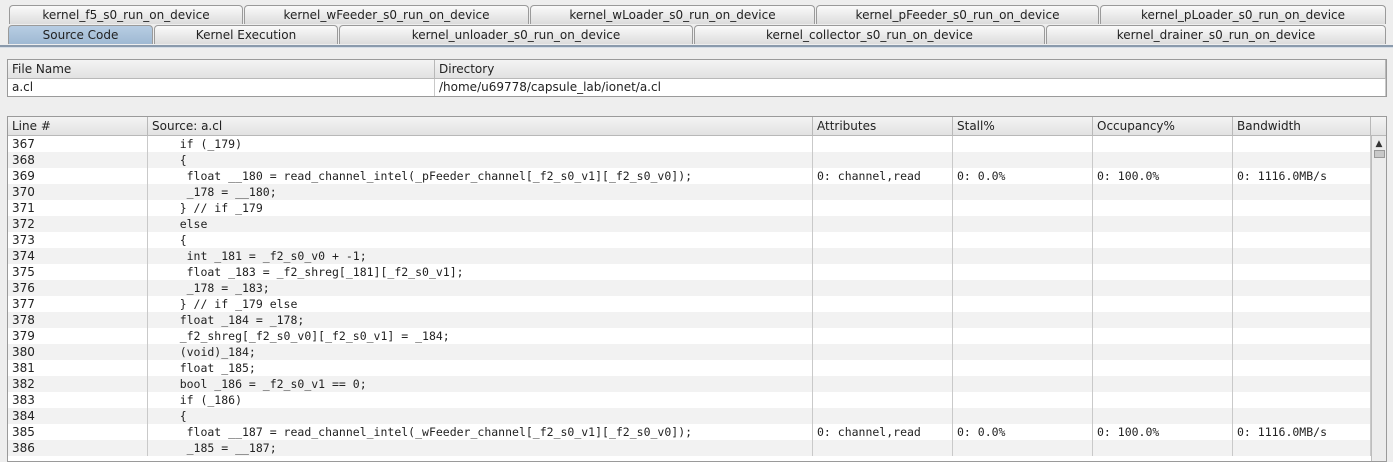  I want to click on source-cell: _178 = _183;, so click(480, 288).